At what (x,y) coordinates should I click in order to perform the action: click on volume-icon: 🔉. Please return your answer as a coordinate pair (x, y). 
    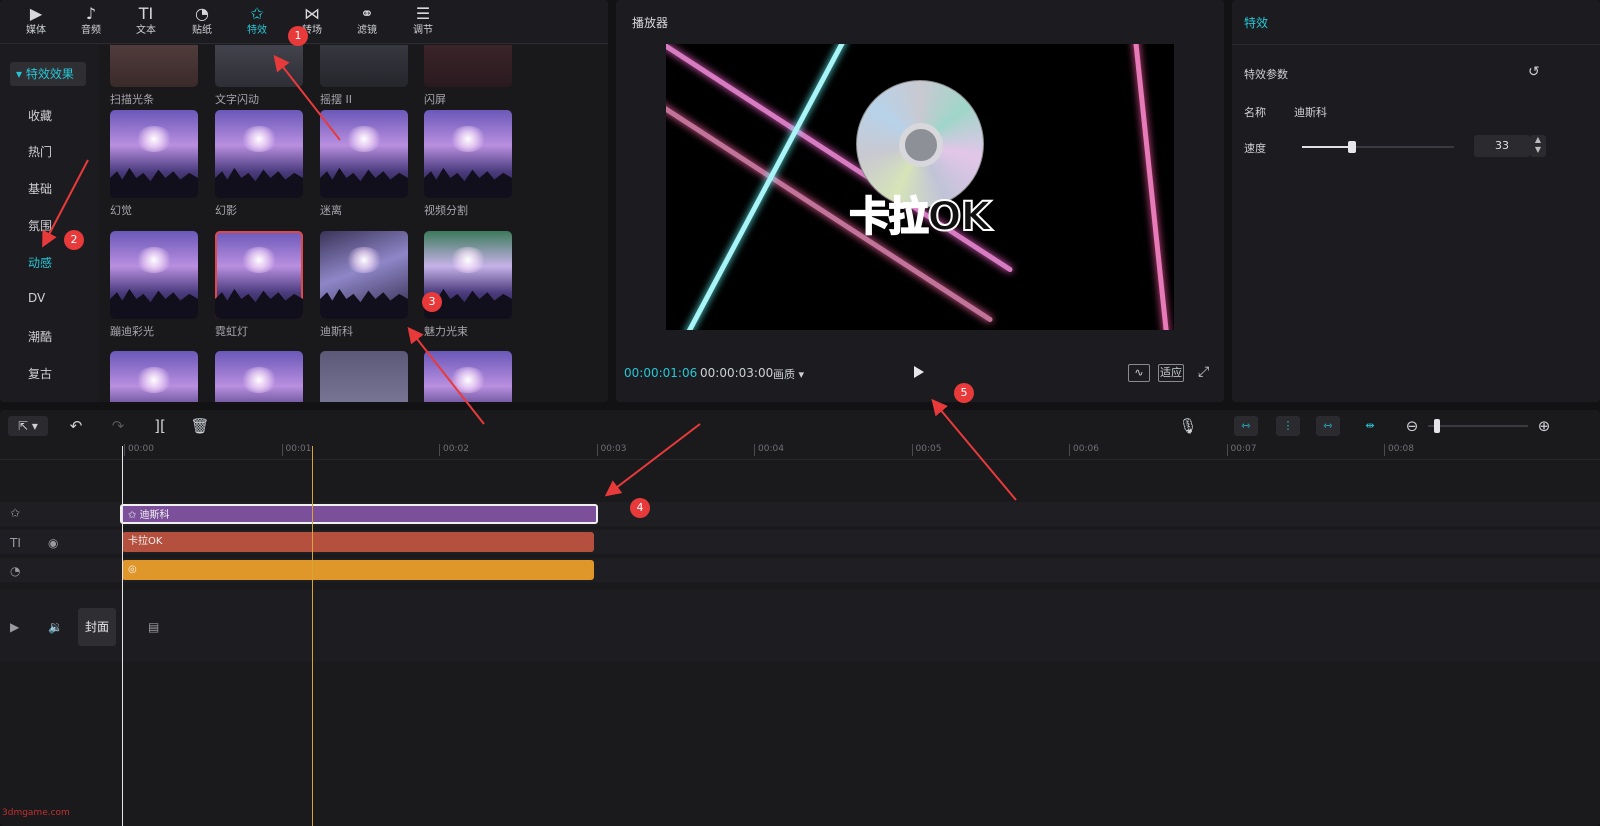
    Looking at the image, I should click on (55, 627).